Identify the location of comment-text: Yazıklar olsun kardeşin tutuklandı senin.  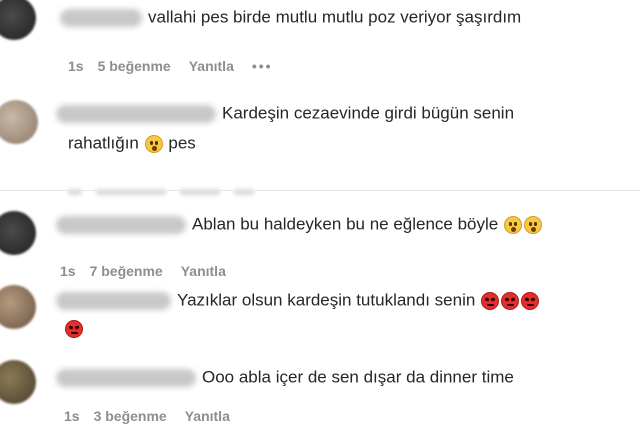
(298, 300).